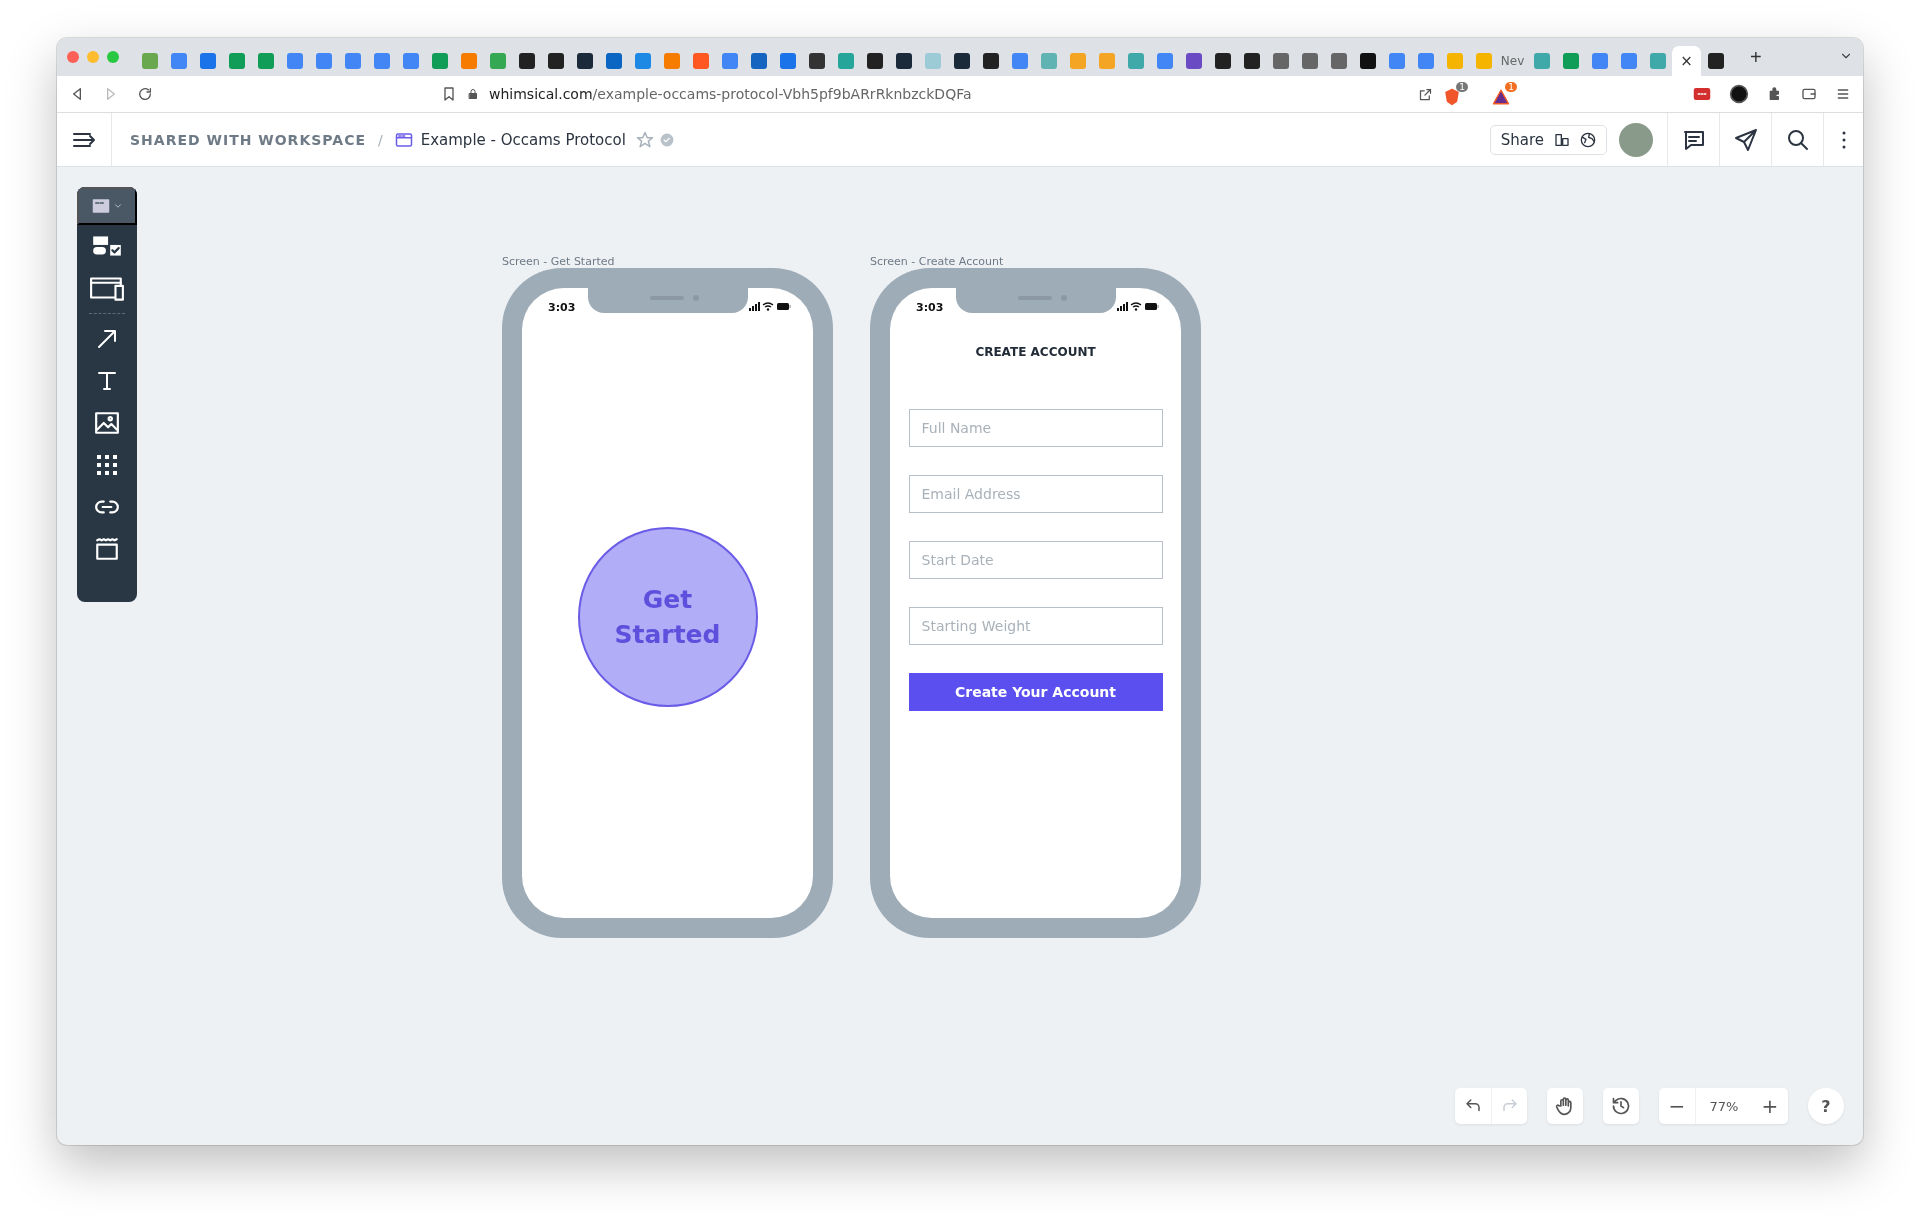  Describe the element at coordinates (1512, 61) in the screenshot. I see `browser-tab: Nev` at that location.